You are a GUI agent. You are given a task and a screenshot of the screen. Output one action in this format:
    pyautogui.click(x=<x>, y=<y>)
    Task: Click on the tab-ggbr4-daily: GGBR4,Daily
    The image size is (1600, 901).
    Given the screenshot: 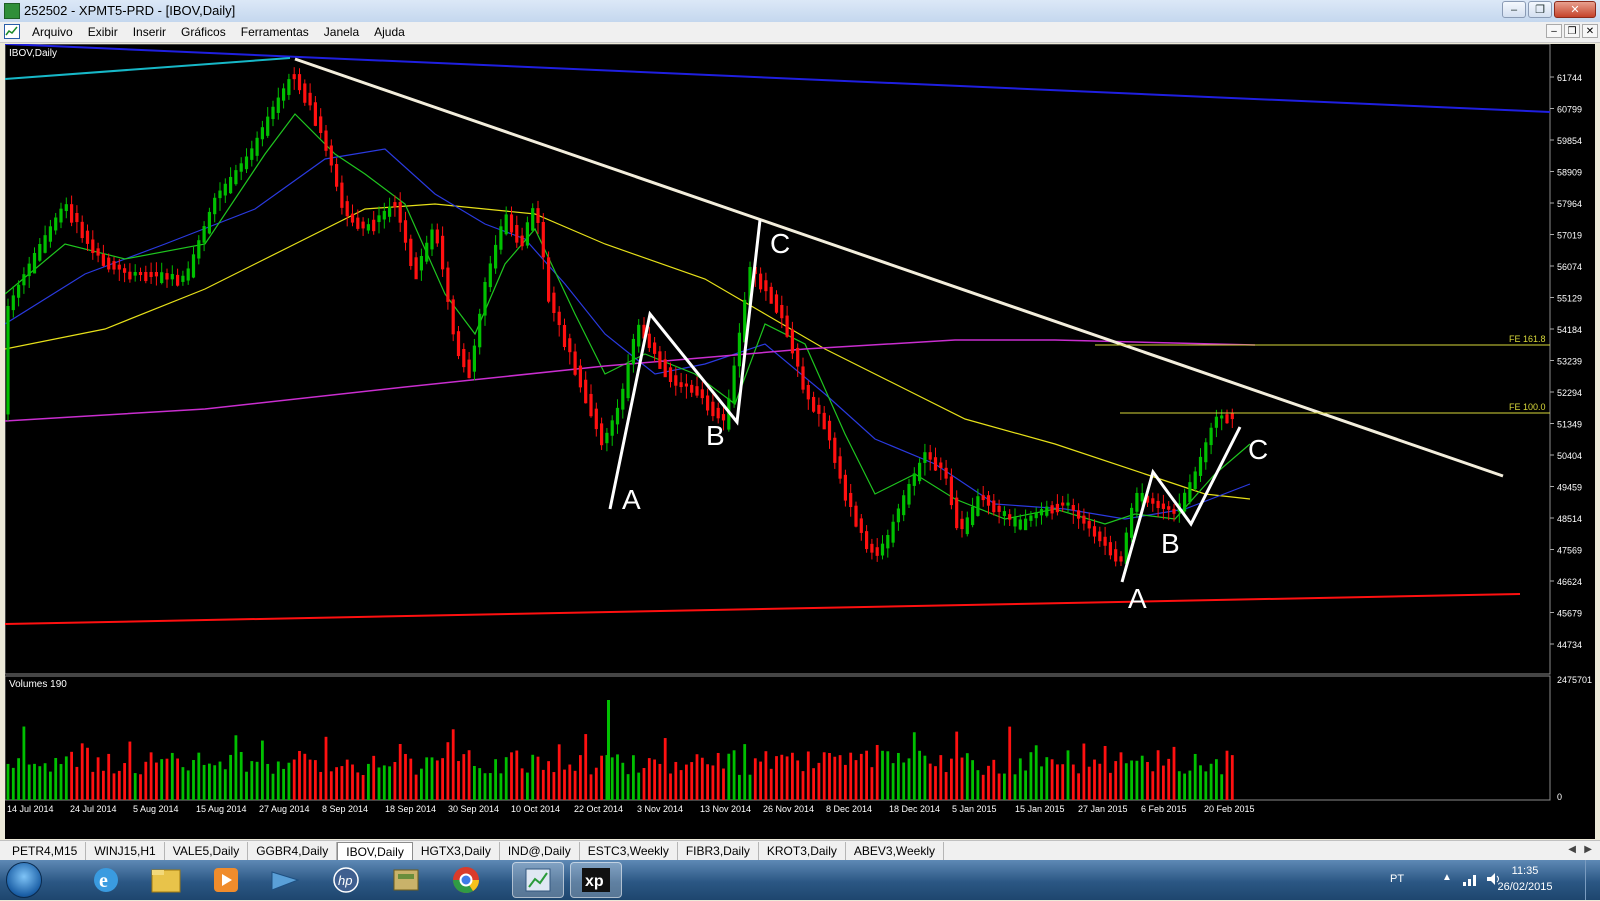 What is the action you would take?
    pyautogui.click(x=293, y=851)
    